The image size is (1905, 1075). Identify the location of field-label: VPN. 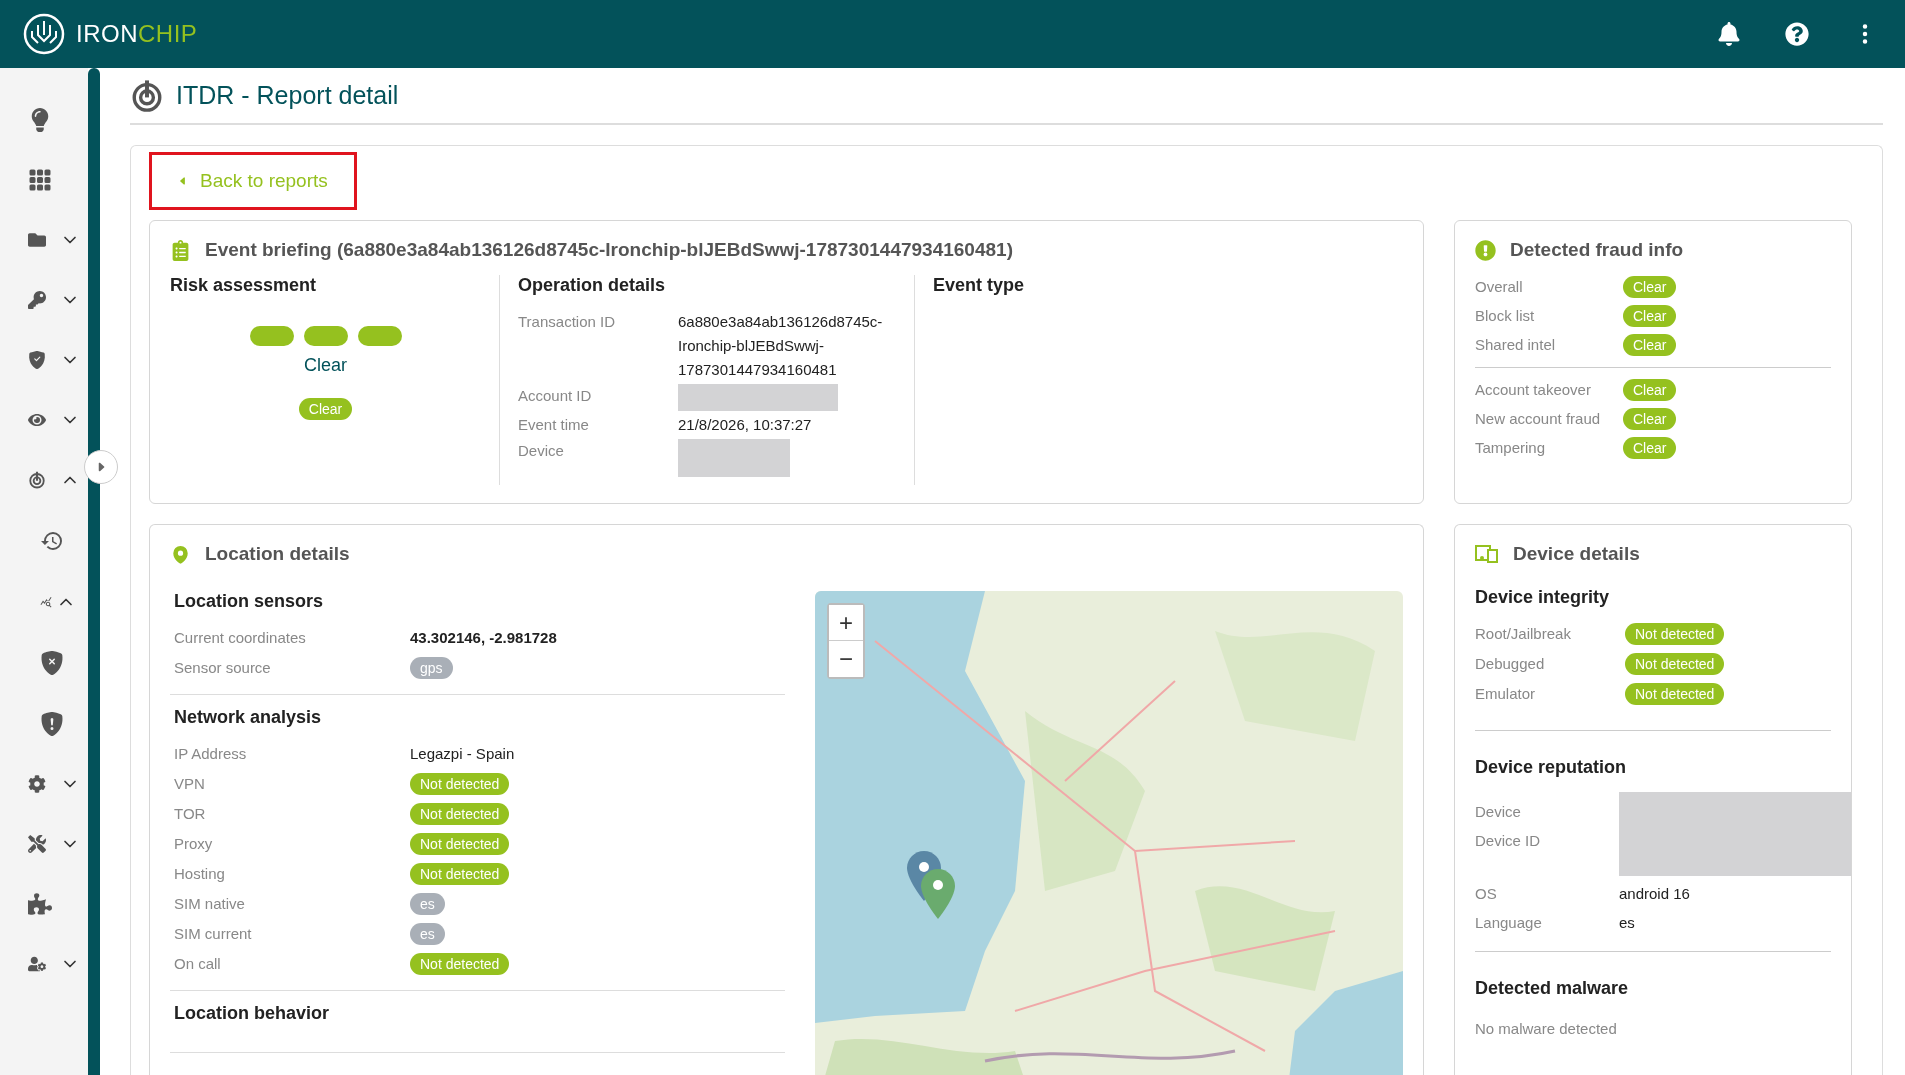
(190, 784).